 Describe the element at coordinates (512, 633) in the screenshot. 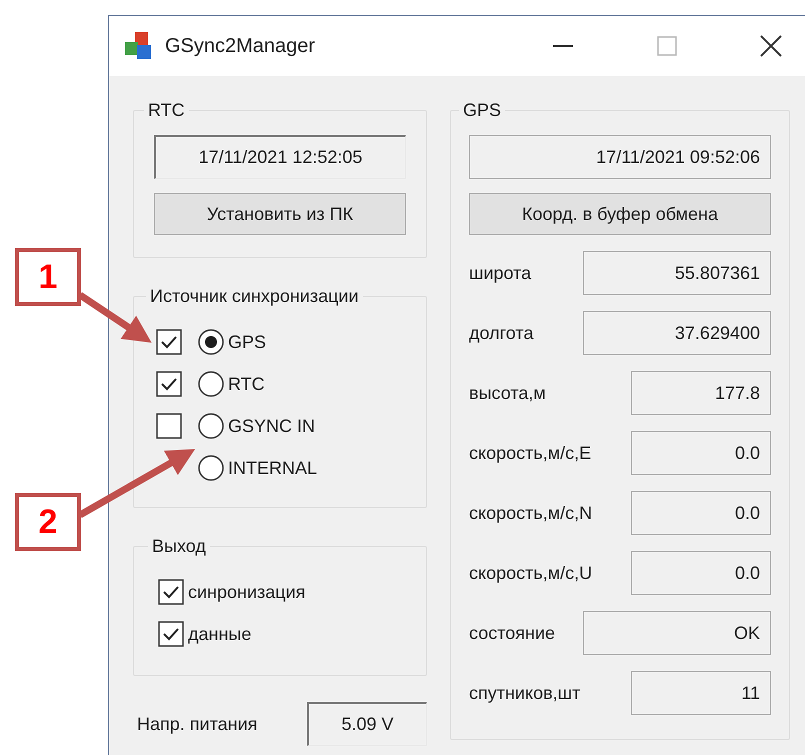

I see `field-label: состояние` at that location.